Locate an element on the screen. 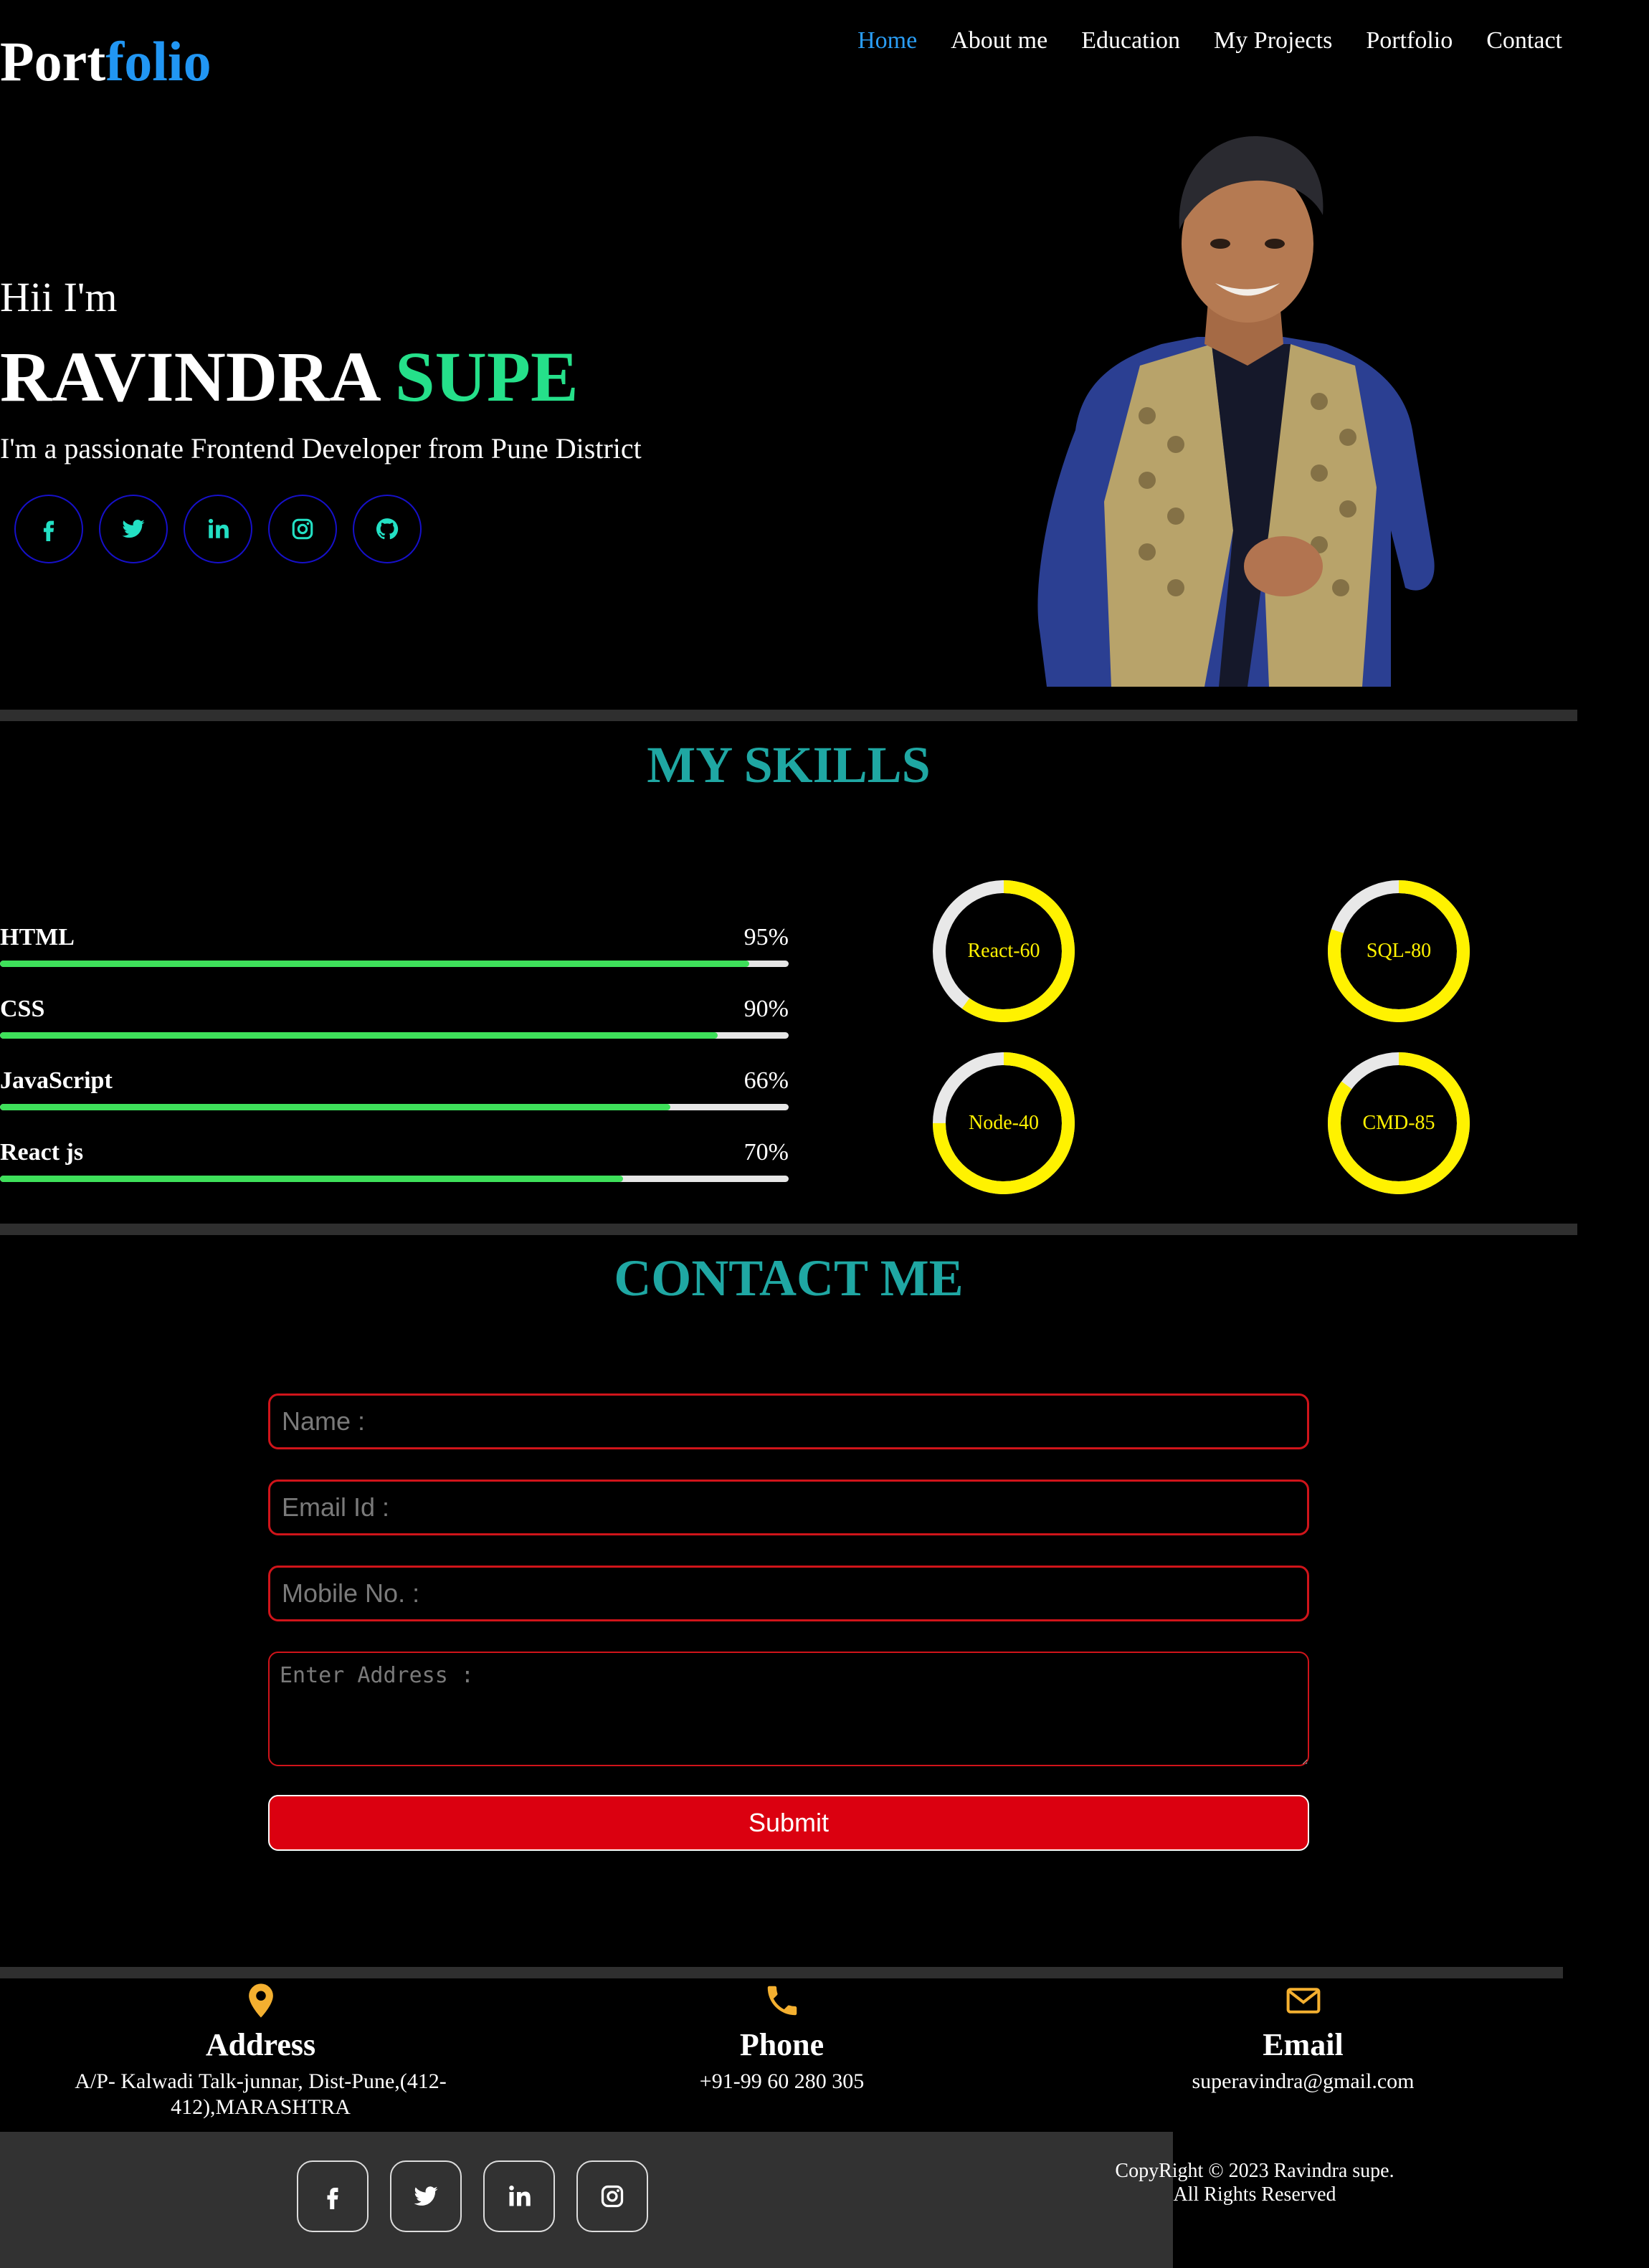  hero-greeting: Hii I'm is located at coordinates (59, 297).